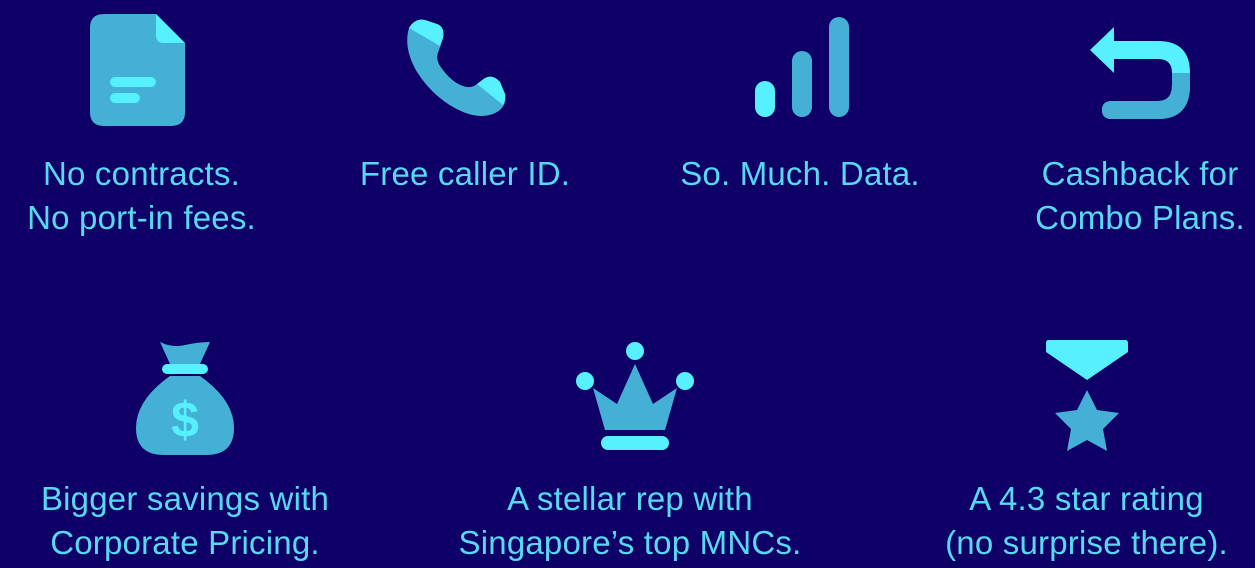 The width and height of the screenshot is (1255, 568). Describe the element at coordinates (141, 150) in the screenshot. I see `feature-no-contracts: No contracts. No port-in fees.` at that location.